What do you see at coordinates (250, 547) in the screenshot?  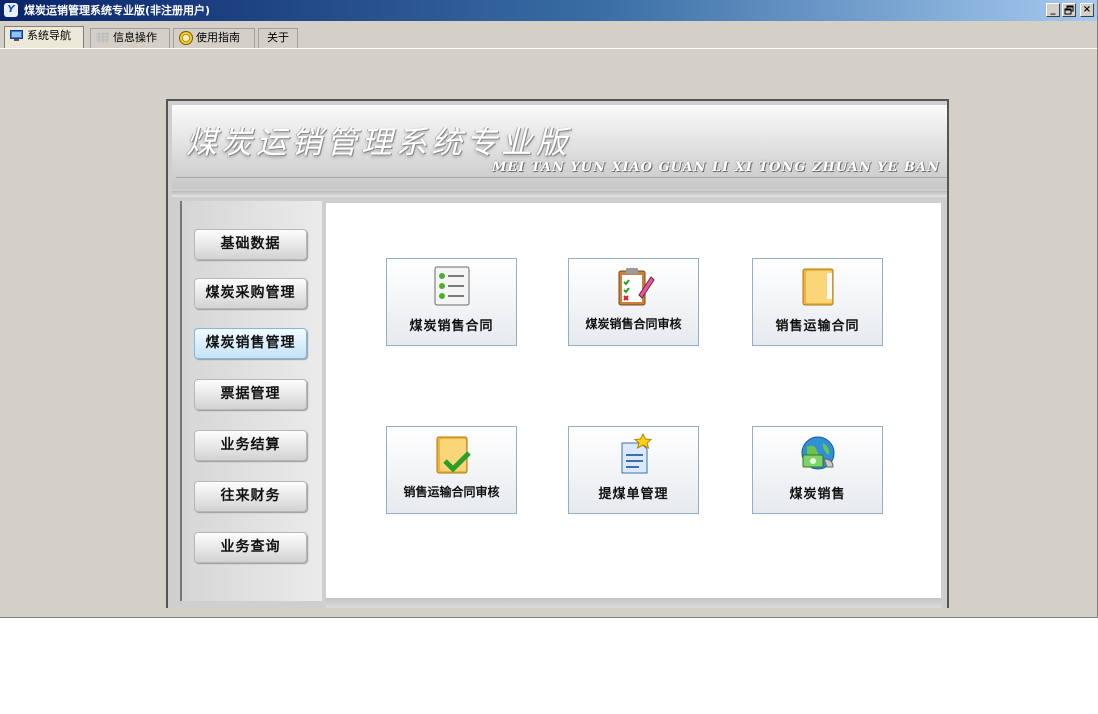 I see `sidebar-item-business-query: 业务查询` at bounding box center [250, 547].